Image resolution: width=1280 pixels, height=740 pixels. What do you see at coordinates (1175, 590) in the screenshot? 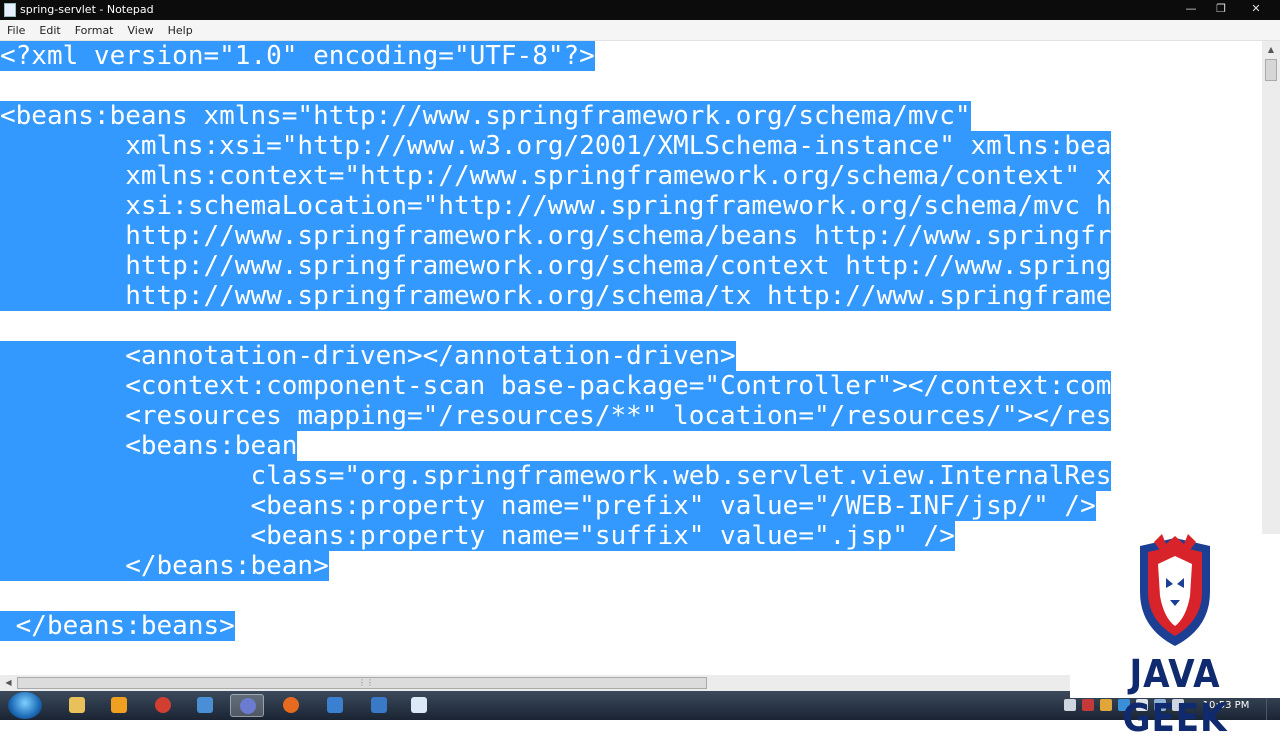
I see `lion-shield-logo-icon` at bounding box center [1175, 590].